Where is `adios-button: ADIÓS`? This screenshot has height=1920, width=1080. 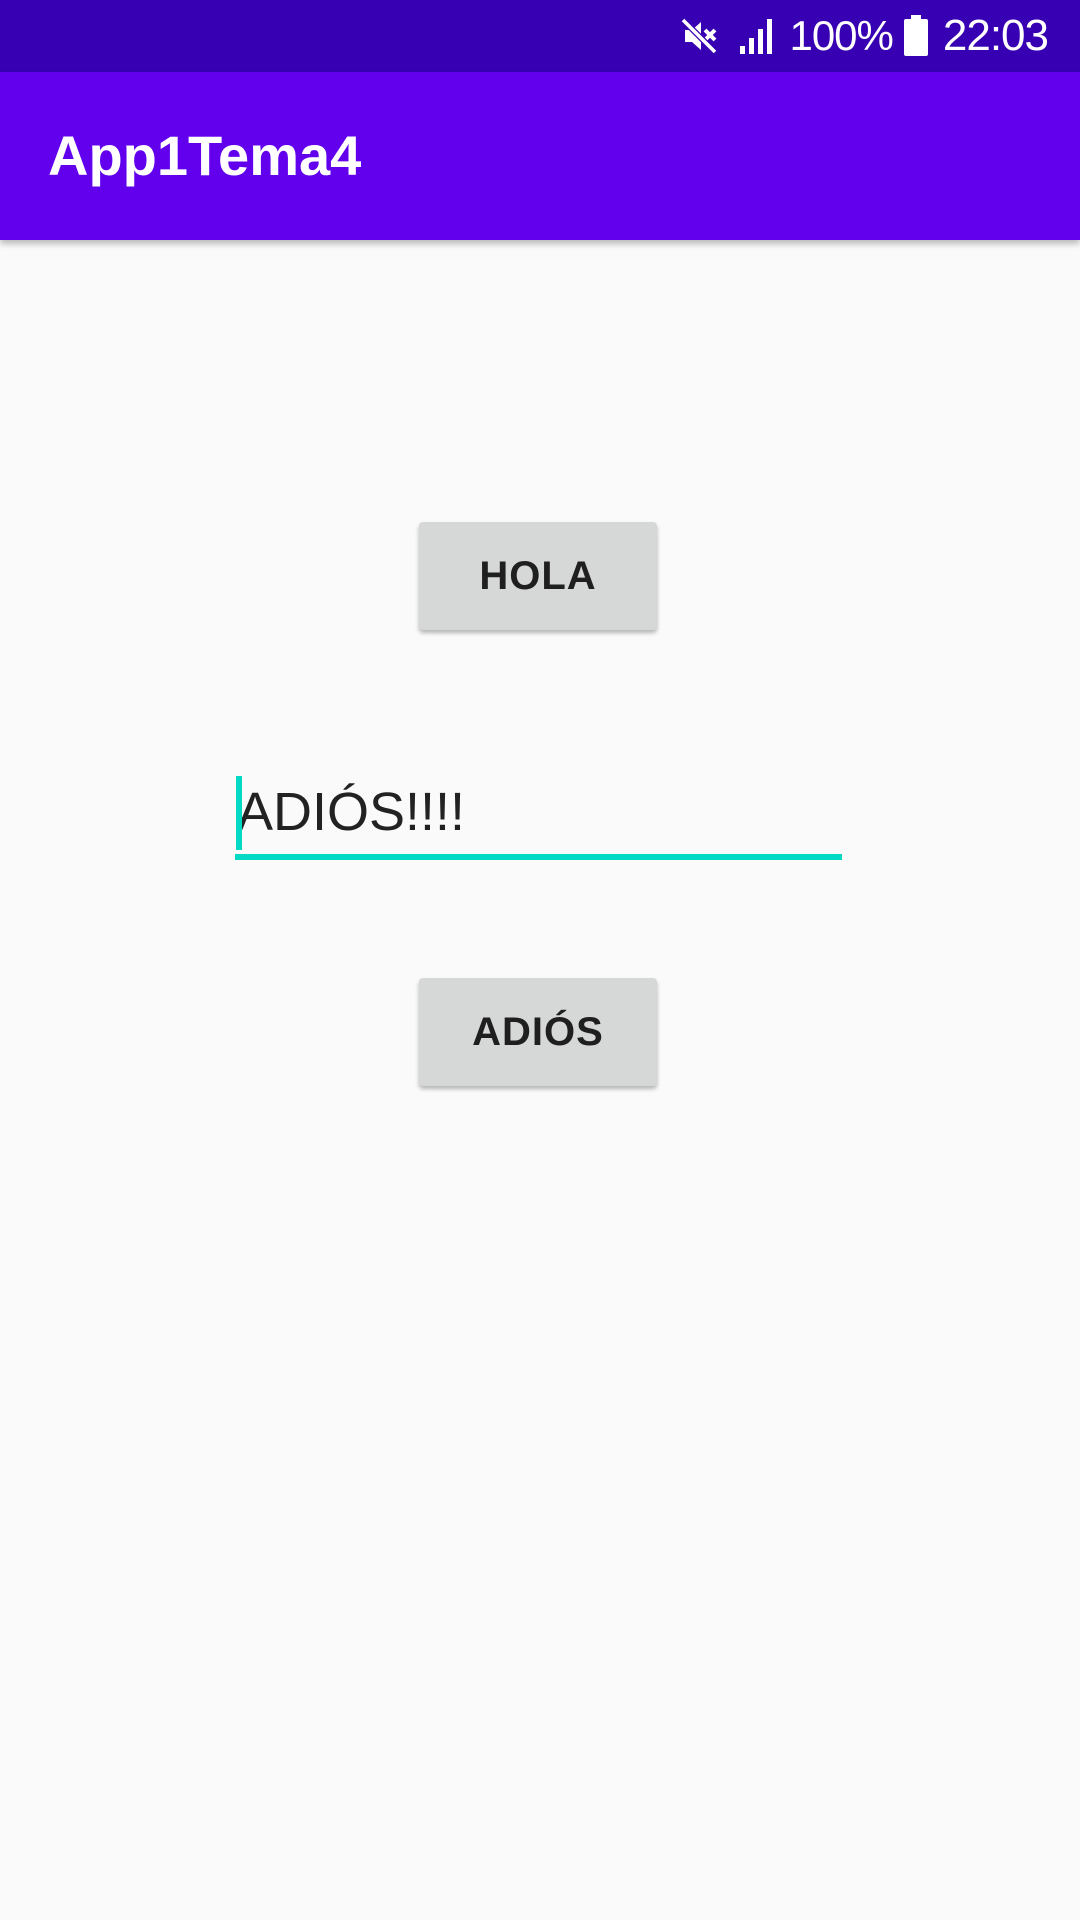
adios-button: ADIÓS is located at coordinates (538, 1032).